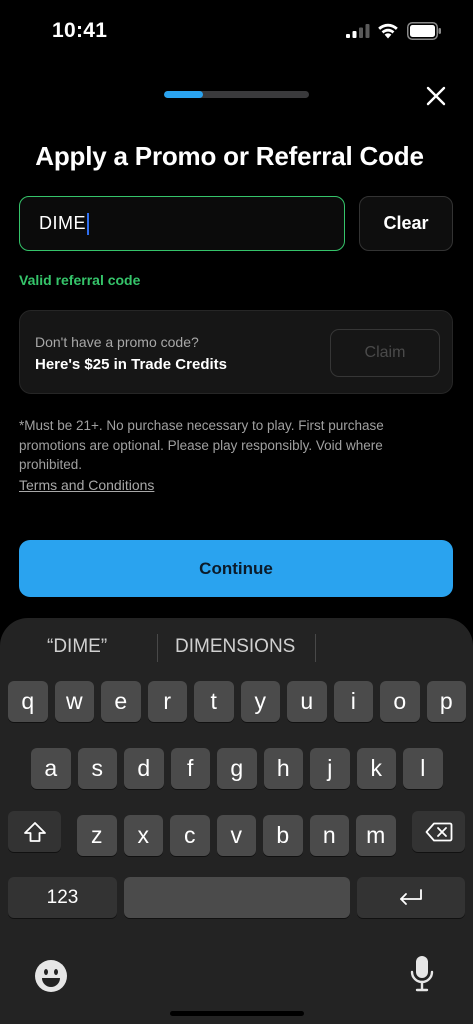 The image size is (473, 1024). I want to click on key-g: g, so click(237, 768).